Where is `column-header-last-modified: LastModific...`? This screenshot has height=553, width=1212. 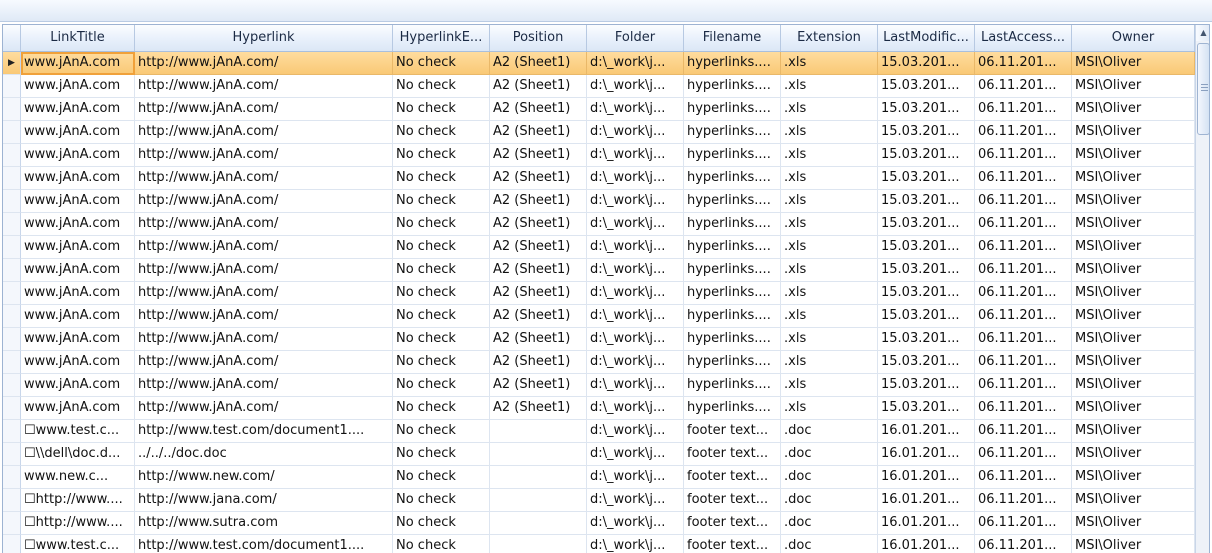
column-header-last-modified: LastModific... is located at coordinates (926, 38).